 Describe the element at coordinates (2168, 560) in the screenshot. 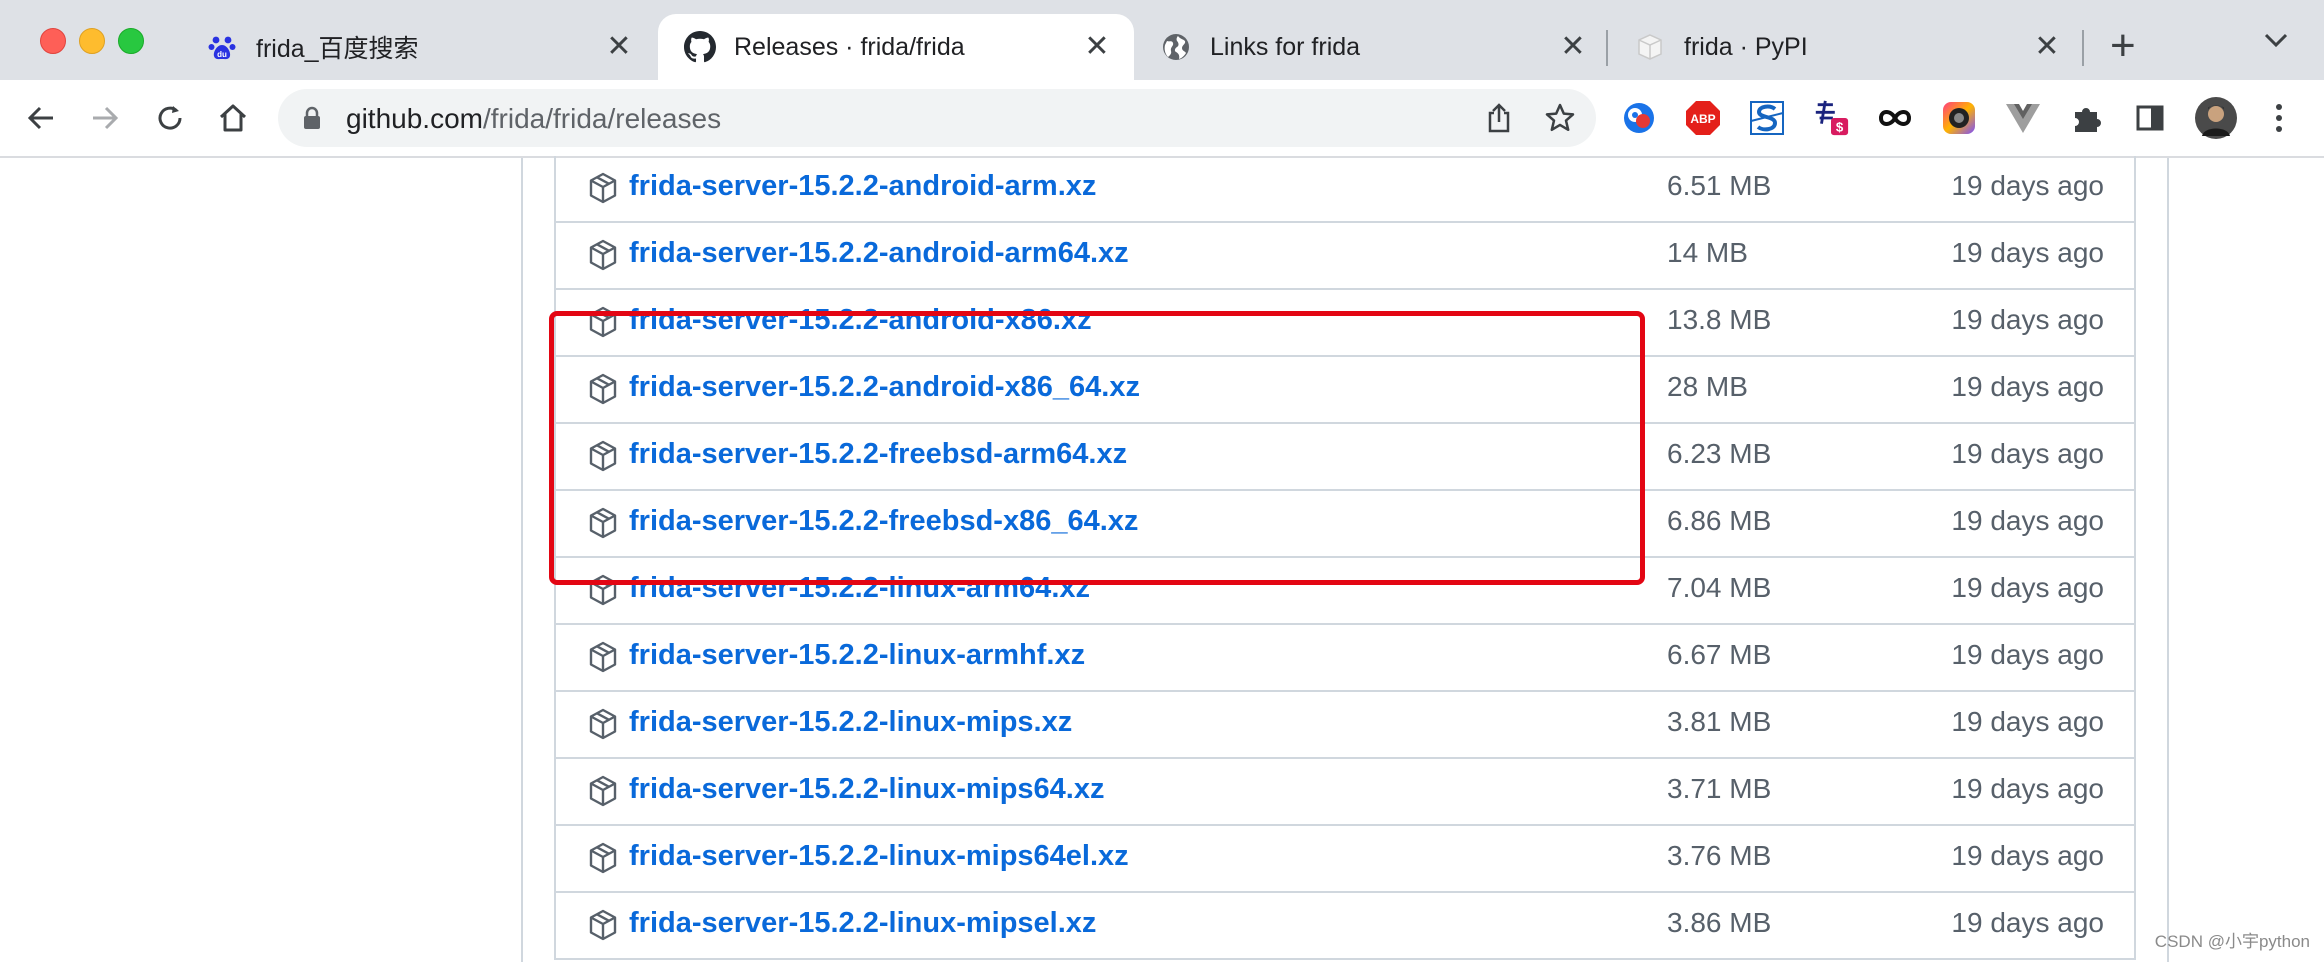

I see `content-border-right` at that location.